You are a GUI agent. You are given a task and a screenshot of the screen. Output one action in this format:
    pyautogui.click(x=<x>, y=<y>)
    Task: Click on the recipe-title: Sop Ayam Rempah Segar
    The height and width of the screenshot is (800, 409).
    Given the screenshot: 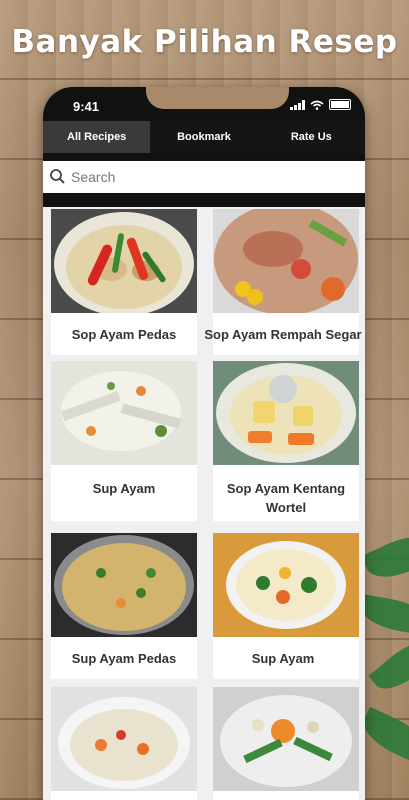 What is the action you would take?
    pyautogui.click(x=283, y=334)
    